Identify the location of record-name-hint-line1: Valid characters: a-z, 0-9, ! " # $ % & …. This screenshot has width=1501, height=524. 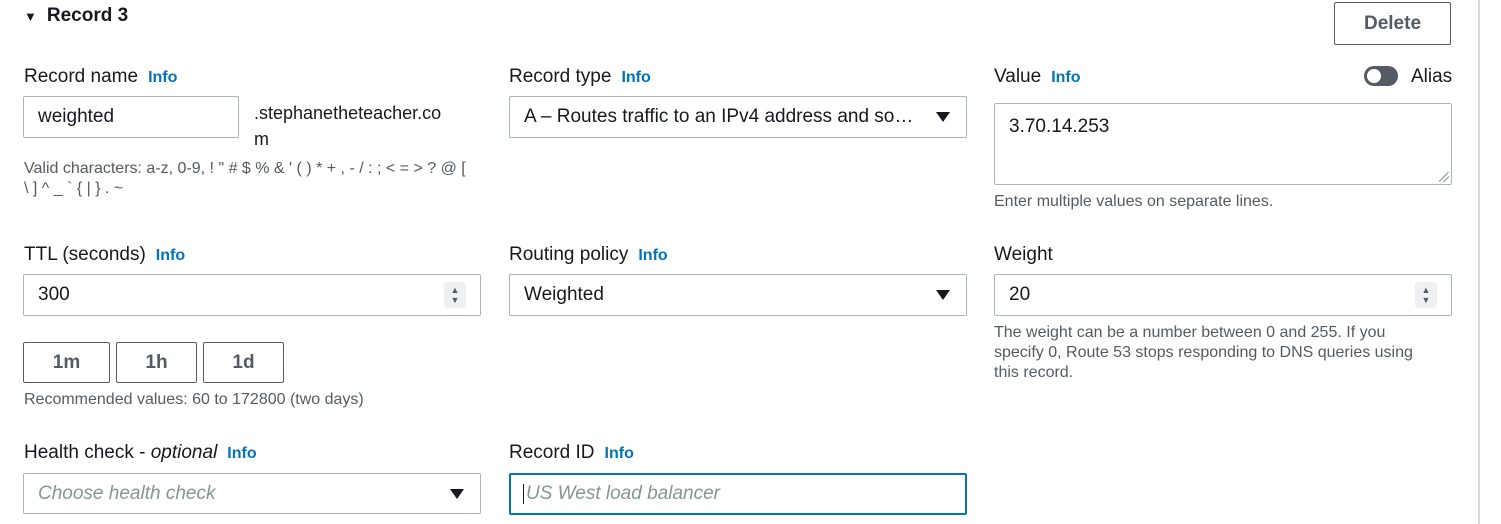
(245, 168).